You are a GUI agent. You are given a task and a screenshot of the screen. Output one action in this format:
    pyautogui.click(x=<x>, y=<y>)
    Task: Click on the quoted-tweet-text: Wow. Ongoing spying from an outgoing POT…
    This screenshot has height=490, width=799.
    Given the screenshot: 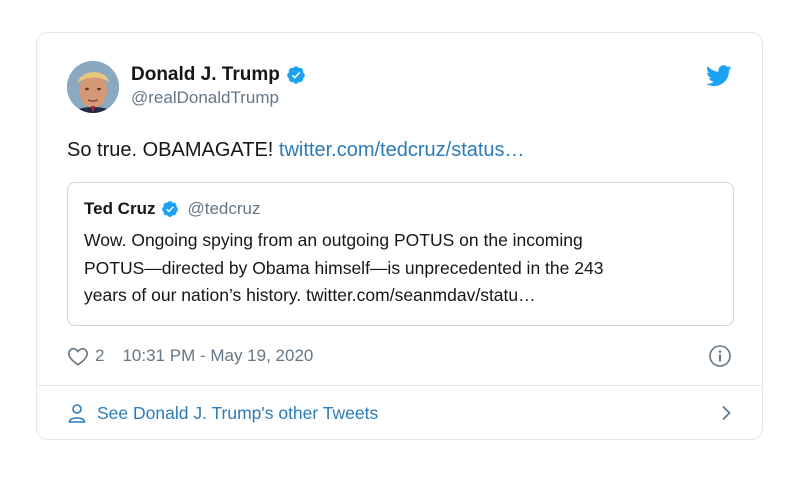 What is the action you would take?
    pyautogui.click(x=404, y=268)
    